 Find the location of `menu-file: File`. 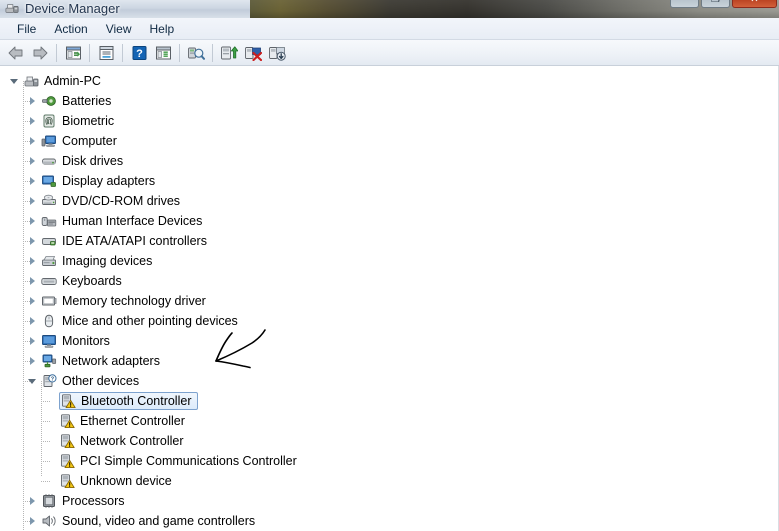

menu-file: File is located at coordinates (26, 29).